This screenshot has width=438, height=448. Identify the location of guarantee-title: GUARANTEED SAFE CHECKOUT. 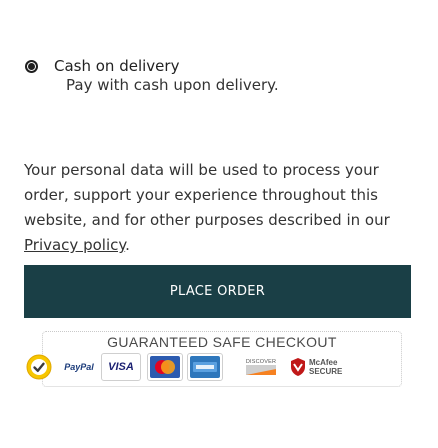
(222, 342).